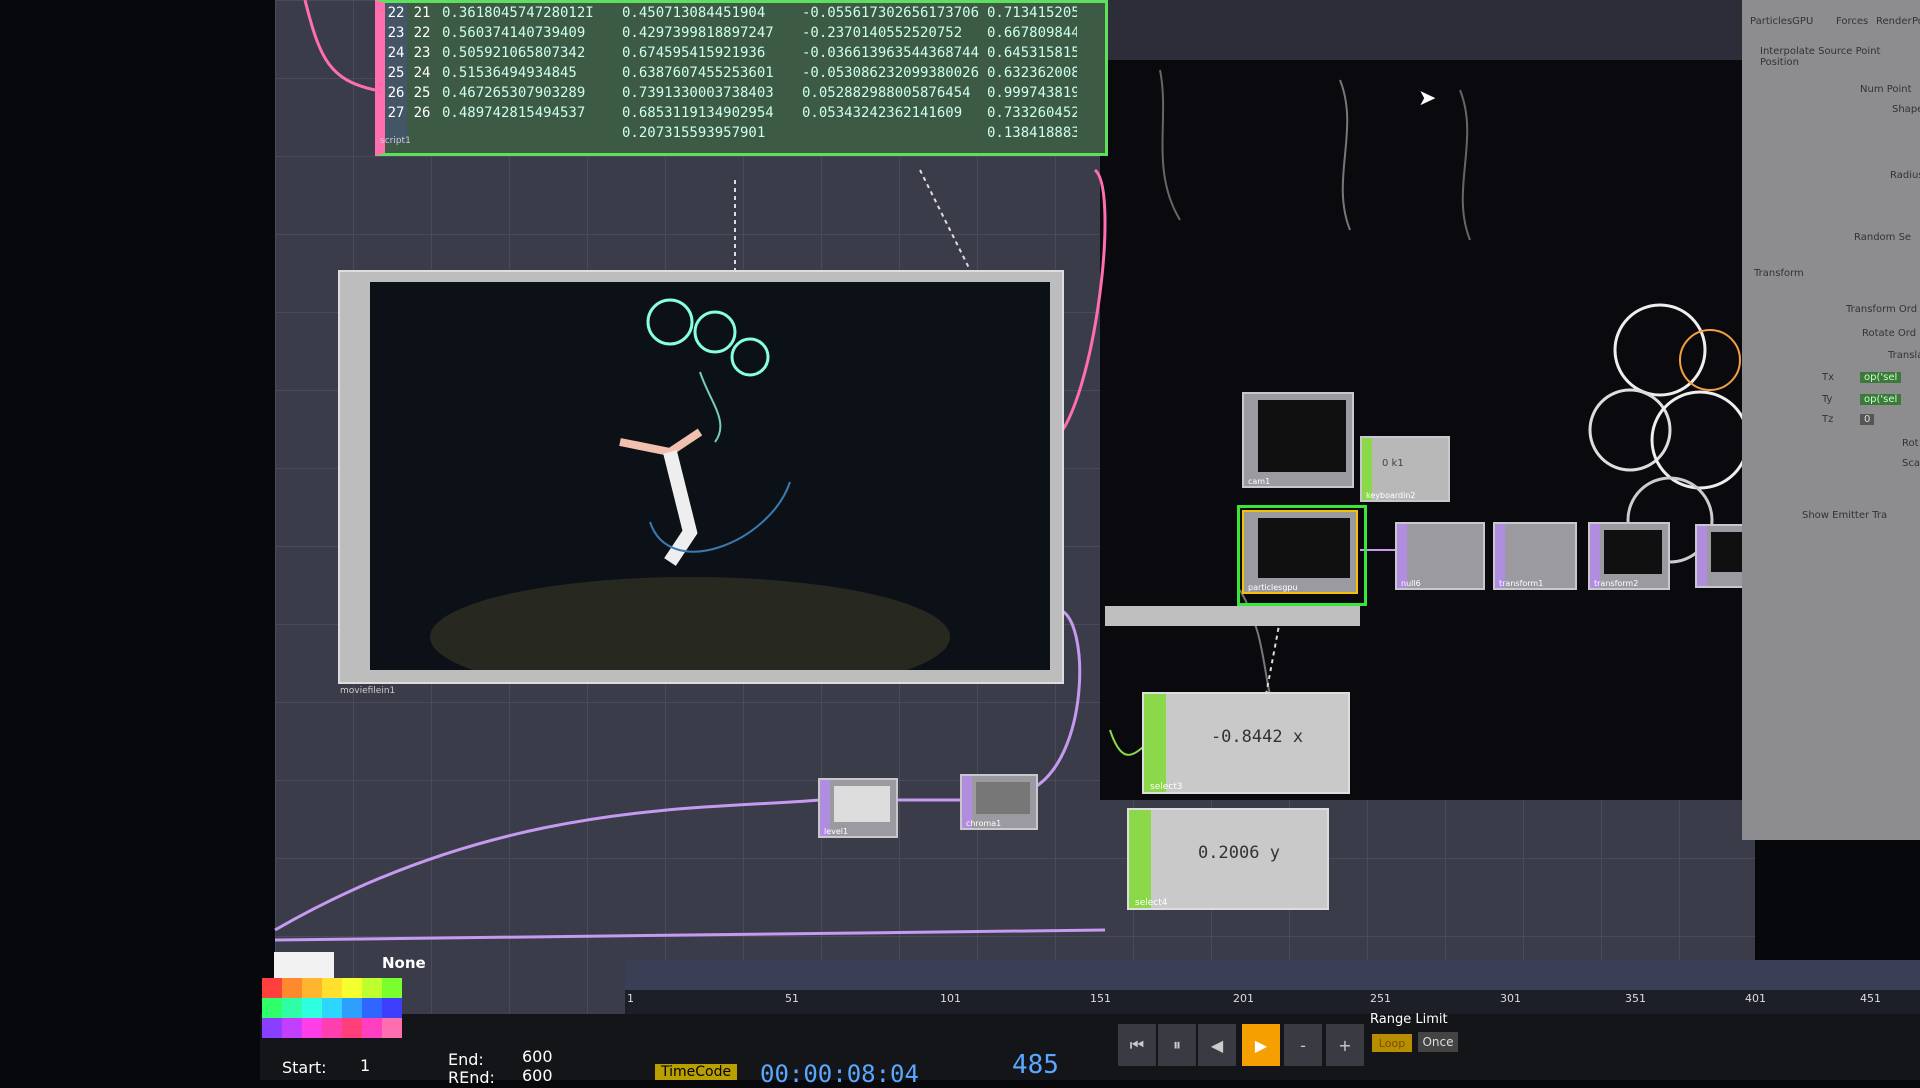  Describe the element at coordinates (889, 33) in the screenshot. I see `table-cell: -0.2370140552520752` at that location.